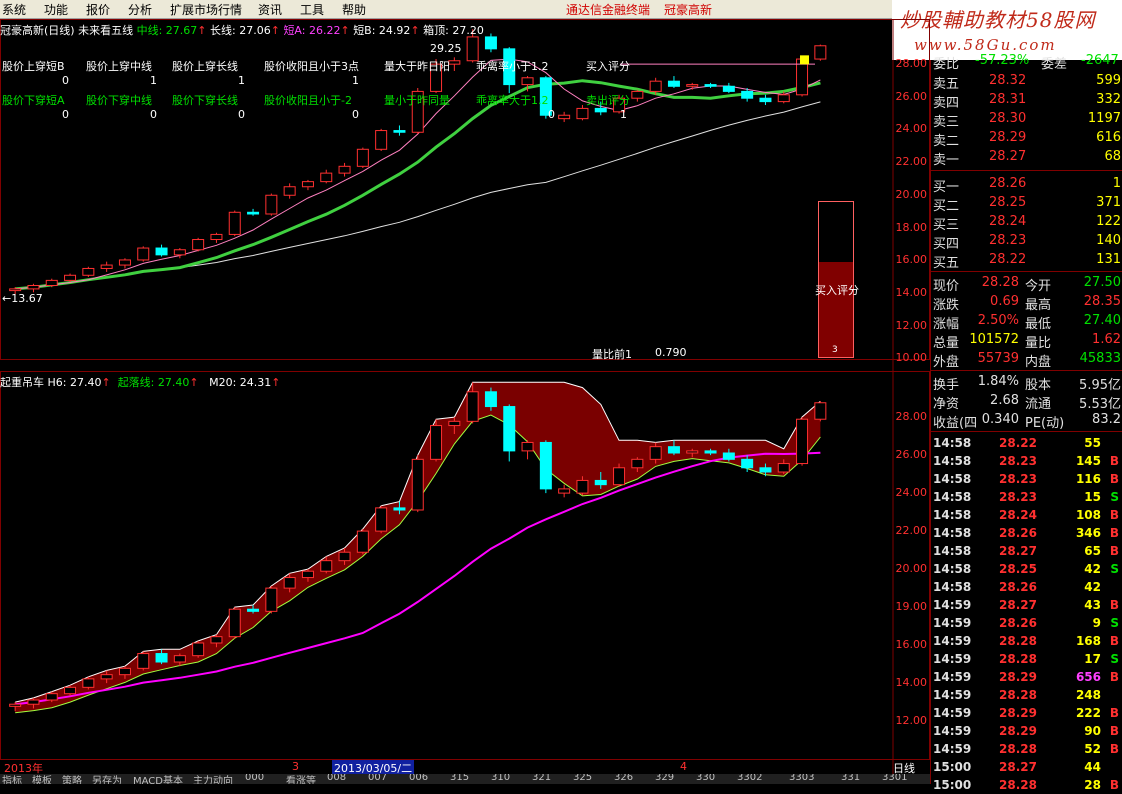 This screenshot has width=1122, height=794. What do you see at coordinates (801, 778) in the screenshot?
I see `indicator-tab: 3303` at bounding box center [801, 778].